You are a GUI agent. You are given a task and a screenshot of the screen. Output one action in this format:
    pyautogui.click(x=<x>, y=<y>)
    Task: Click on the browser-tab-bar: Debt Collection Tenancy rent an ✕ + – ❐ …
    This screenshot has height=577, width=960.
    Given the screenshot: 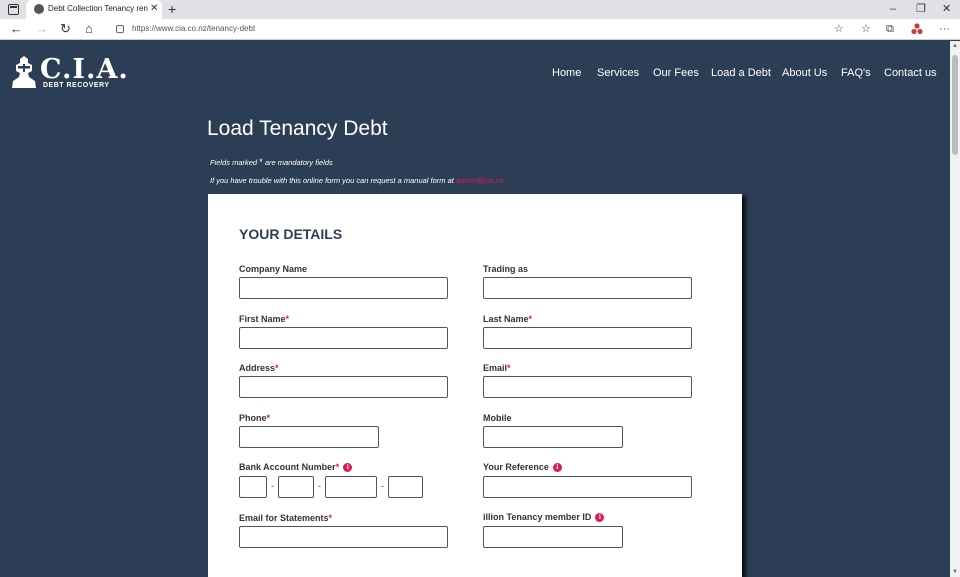 What is the action you would take?
    pyautogui.click(x=480, y=9)
    